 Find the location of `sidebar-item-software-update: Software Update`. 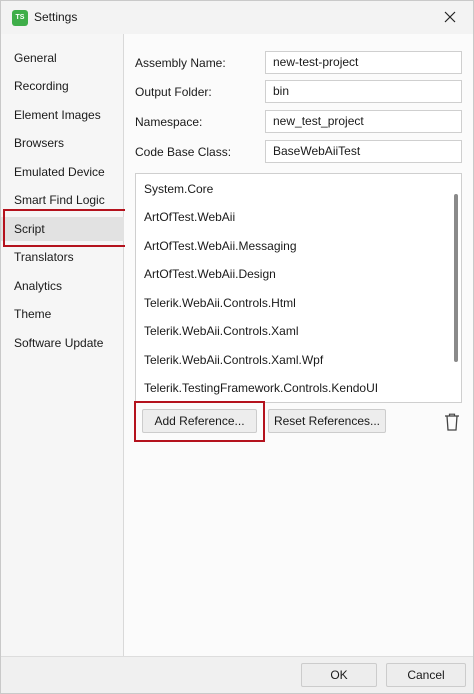

sidebar-item-software-update: Software Update is located at coordinates (62, 343).